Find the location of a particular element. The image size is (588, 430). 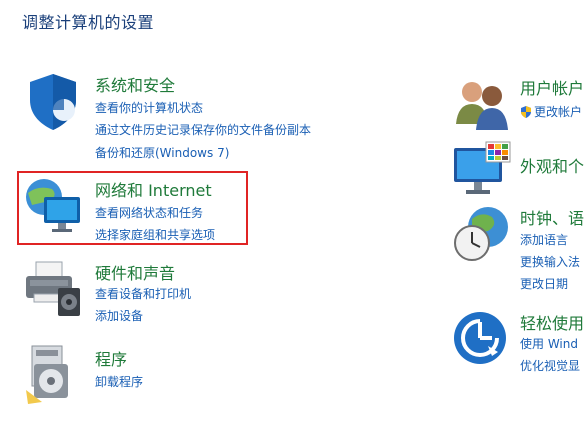

page-title: 调整计算机的设置 is located at coordinates (88, 22).